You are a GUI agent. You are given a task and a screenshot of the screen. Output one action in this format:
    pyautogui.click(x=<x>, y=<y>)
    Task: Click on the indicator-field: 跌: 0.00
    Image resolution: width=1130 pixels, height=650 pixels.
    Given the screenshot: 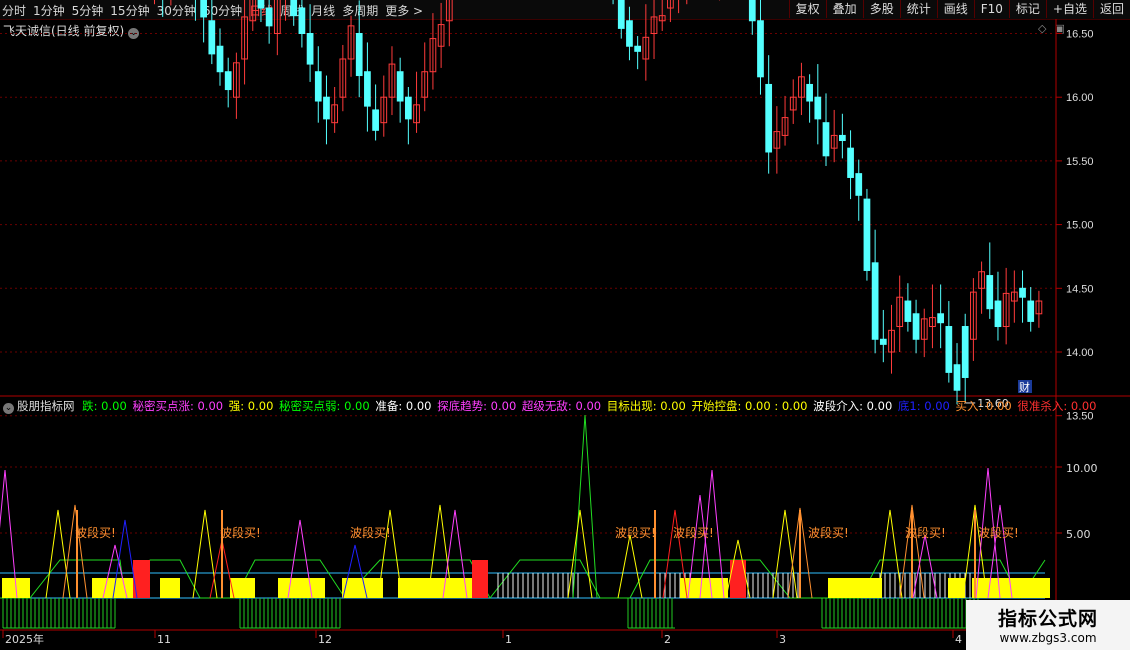 What is the action you would take?
    pyautogui.click(x=102, y=406)
    